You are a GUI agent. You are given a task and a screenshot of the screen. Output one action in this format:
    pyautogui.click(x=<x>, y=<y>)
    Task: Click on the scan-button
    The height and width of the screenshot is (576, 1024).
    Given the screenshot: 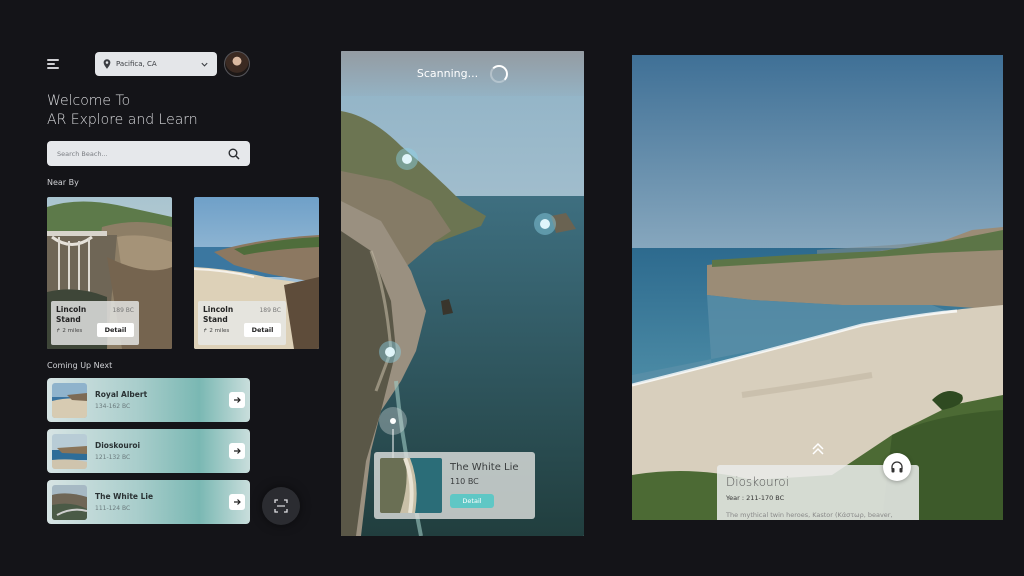 What is the action you would take?
    pyautogui.click(x=281, y=506)
    